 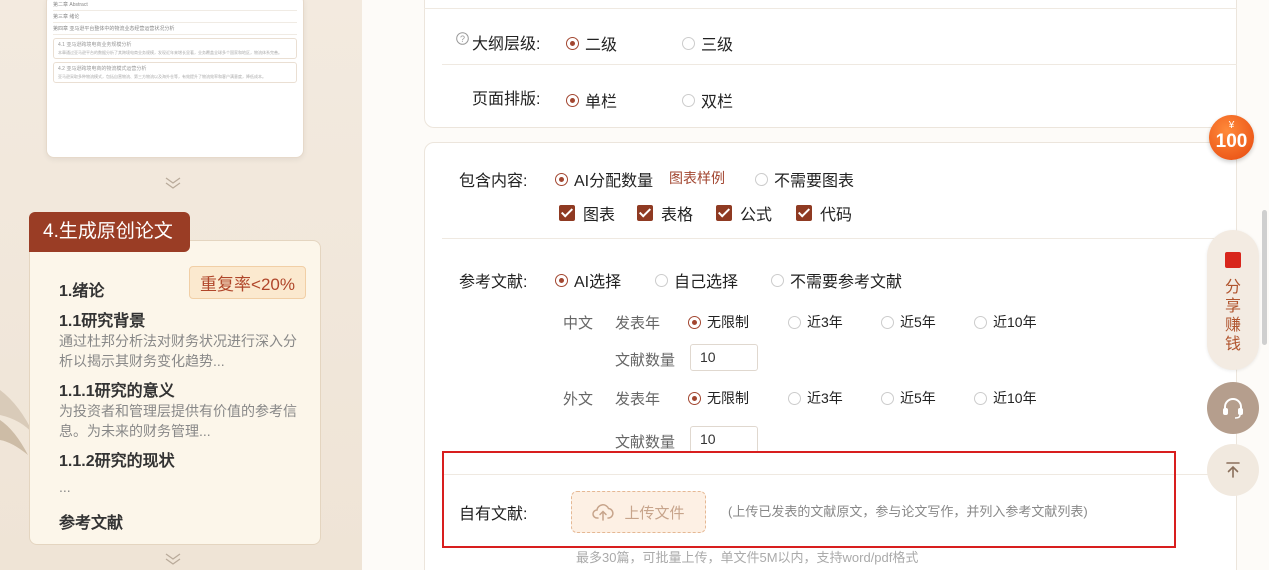 I want to click on radio-label: 二级, so click(x=601, y=45).